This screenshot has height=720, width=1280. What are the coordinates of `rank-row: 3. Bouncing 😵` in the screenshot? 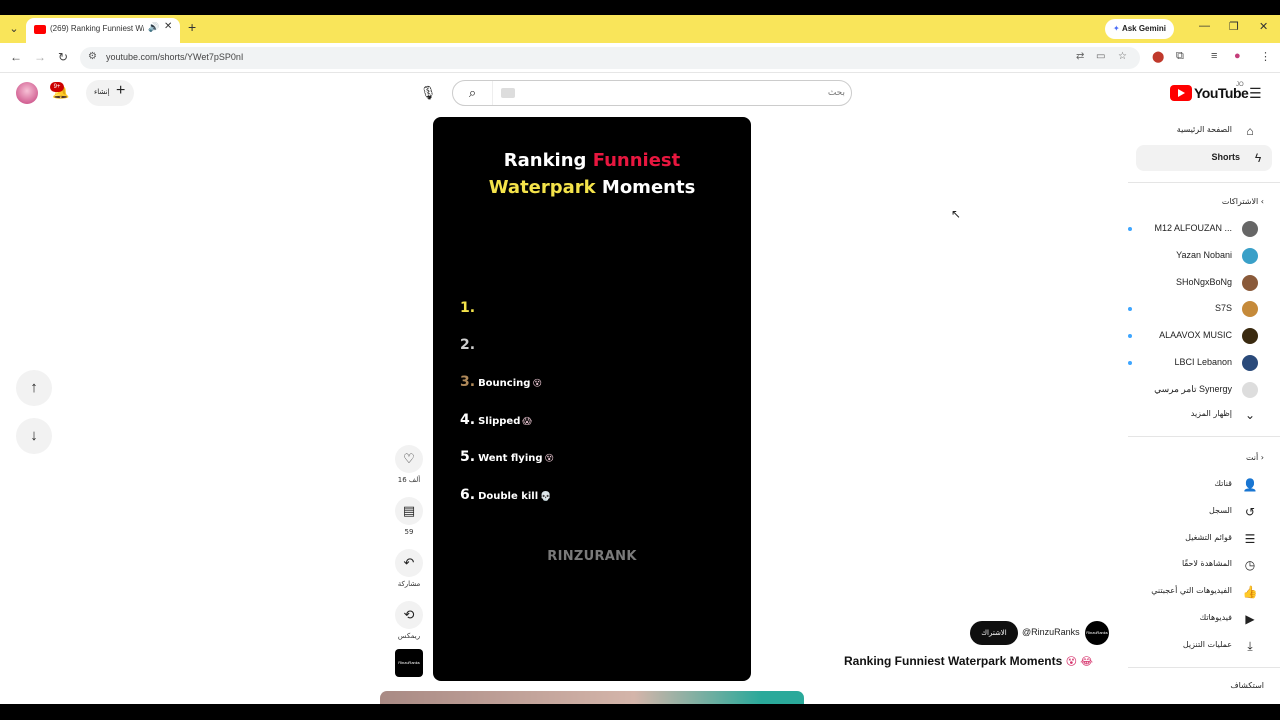 It's located at (501, 381).